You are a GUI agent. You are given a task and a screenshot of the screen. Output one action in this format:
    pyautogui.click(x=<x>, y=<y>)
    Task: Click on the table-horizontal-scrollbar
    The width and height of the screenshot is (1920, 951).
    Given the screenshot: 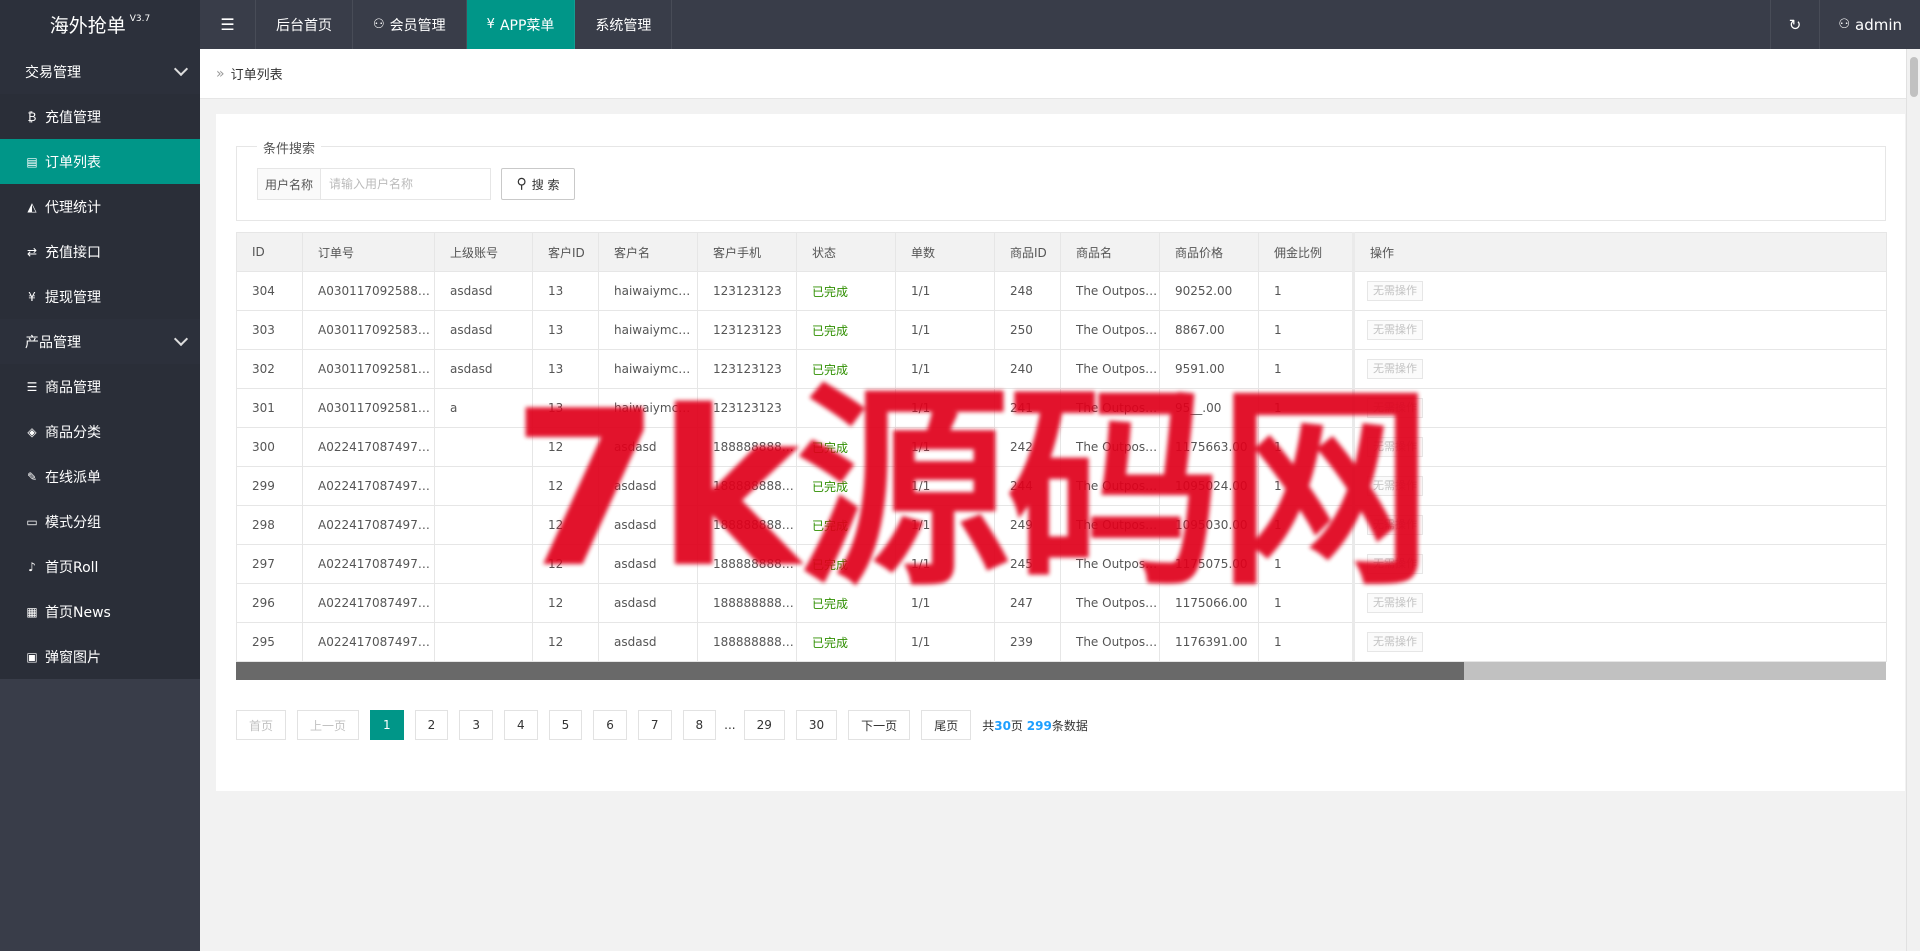 What is the action you would take?
    pyautogui.click(x=1061, y=671)
    